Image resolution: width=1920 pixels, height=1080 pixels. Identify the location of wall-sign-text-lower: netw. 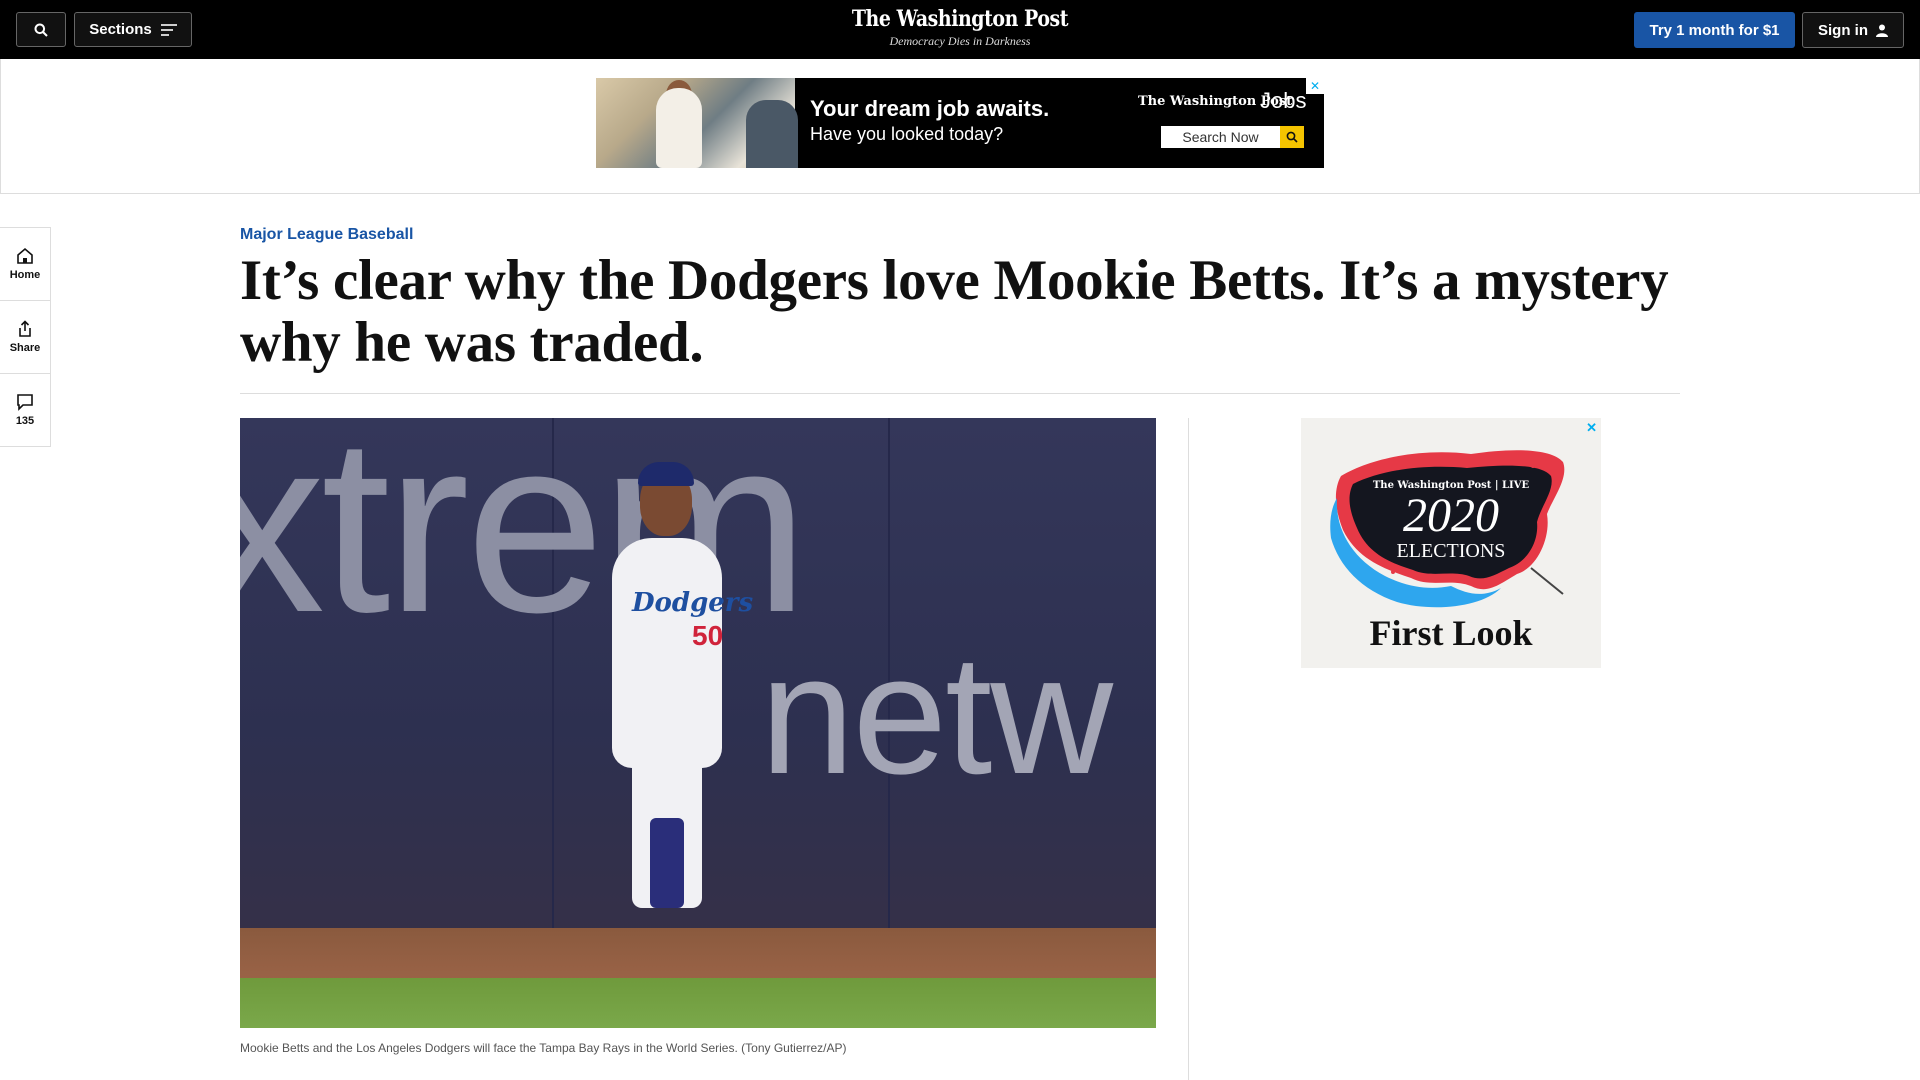
(936, 715).